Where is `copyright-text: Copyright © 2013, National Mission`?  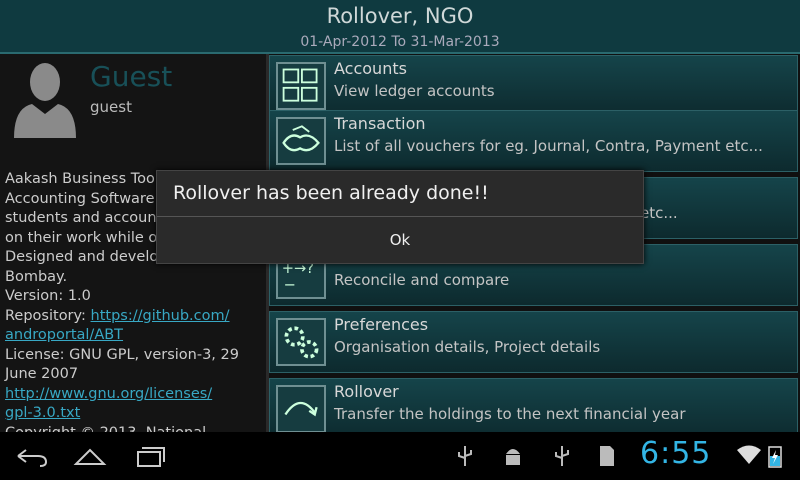 copyright-text: Copyright © 2013, National Mission is located at coordinates (132, 428).